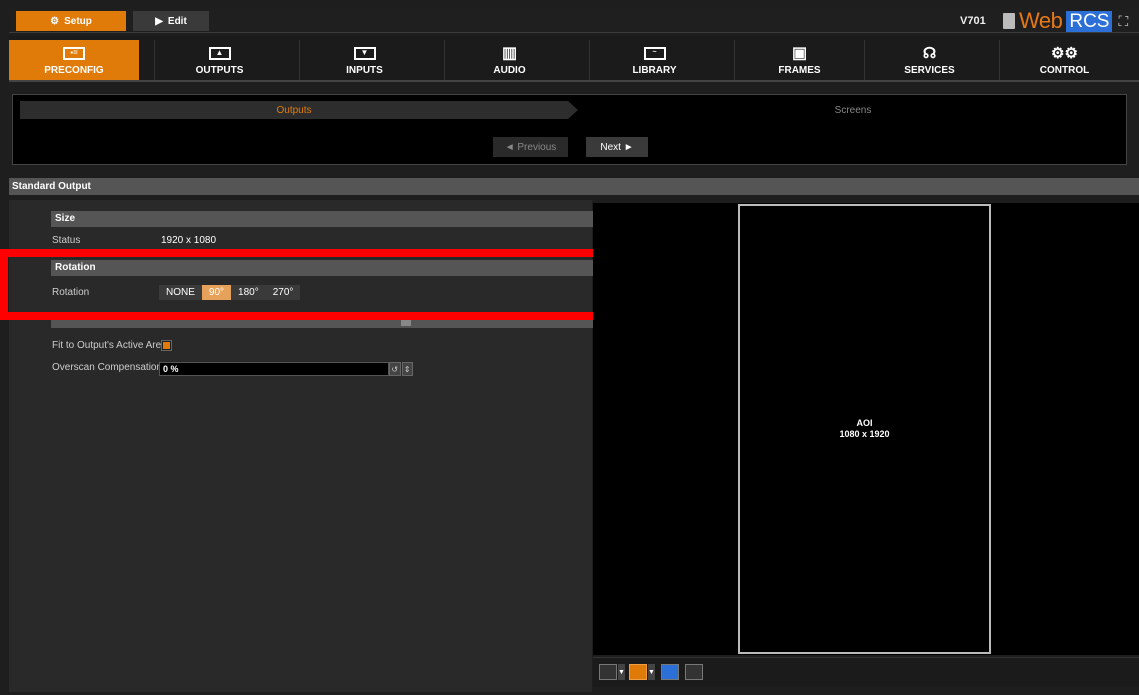  Describe the element at coordinates (530, 147) in the screenshot. I see `previous-button: ◄ Previous` at that location.